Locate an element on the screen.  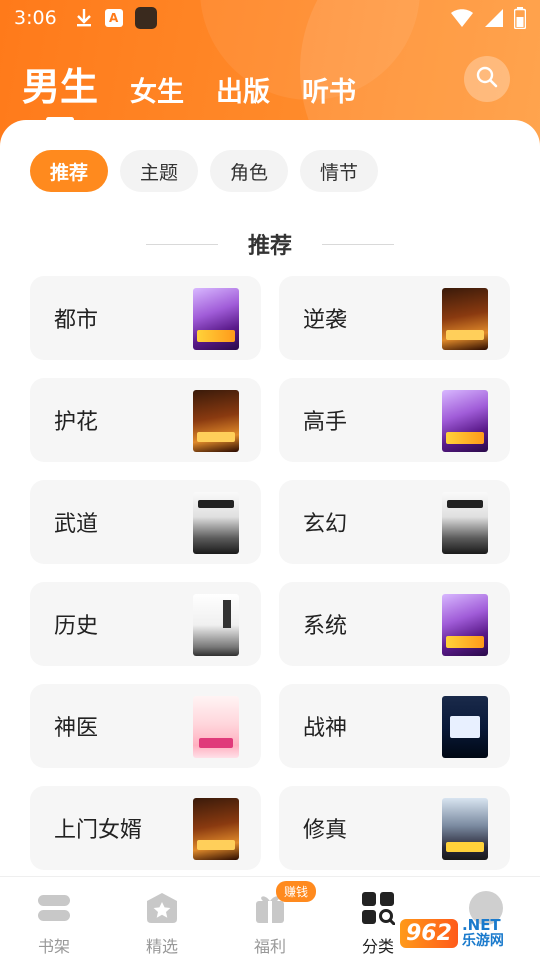
status-bar: 3:06 A is located at coordinates (270, 18).